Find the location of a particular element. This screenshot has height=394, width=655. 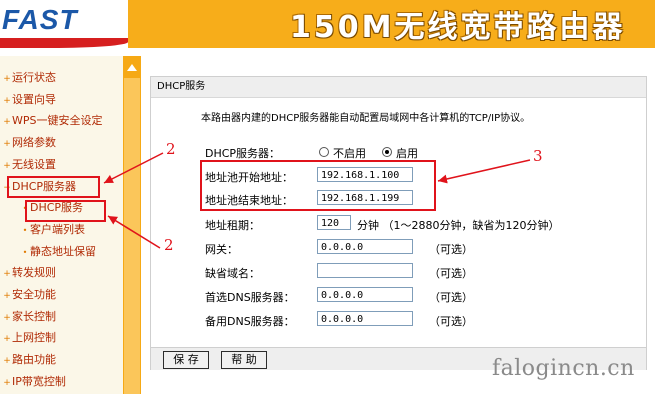

sidebar-item-7: • 客户端列表 is located at coordinates (51, 230).